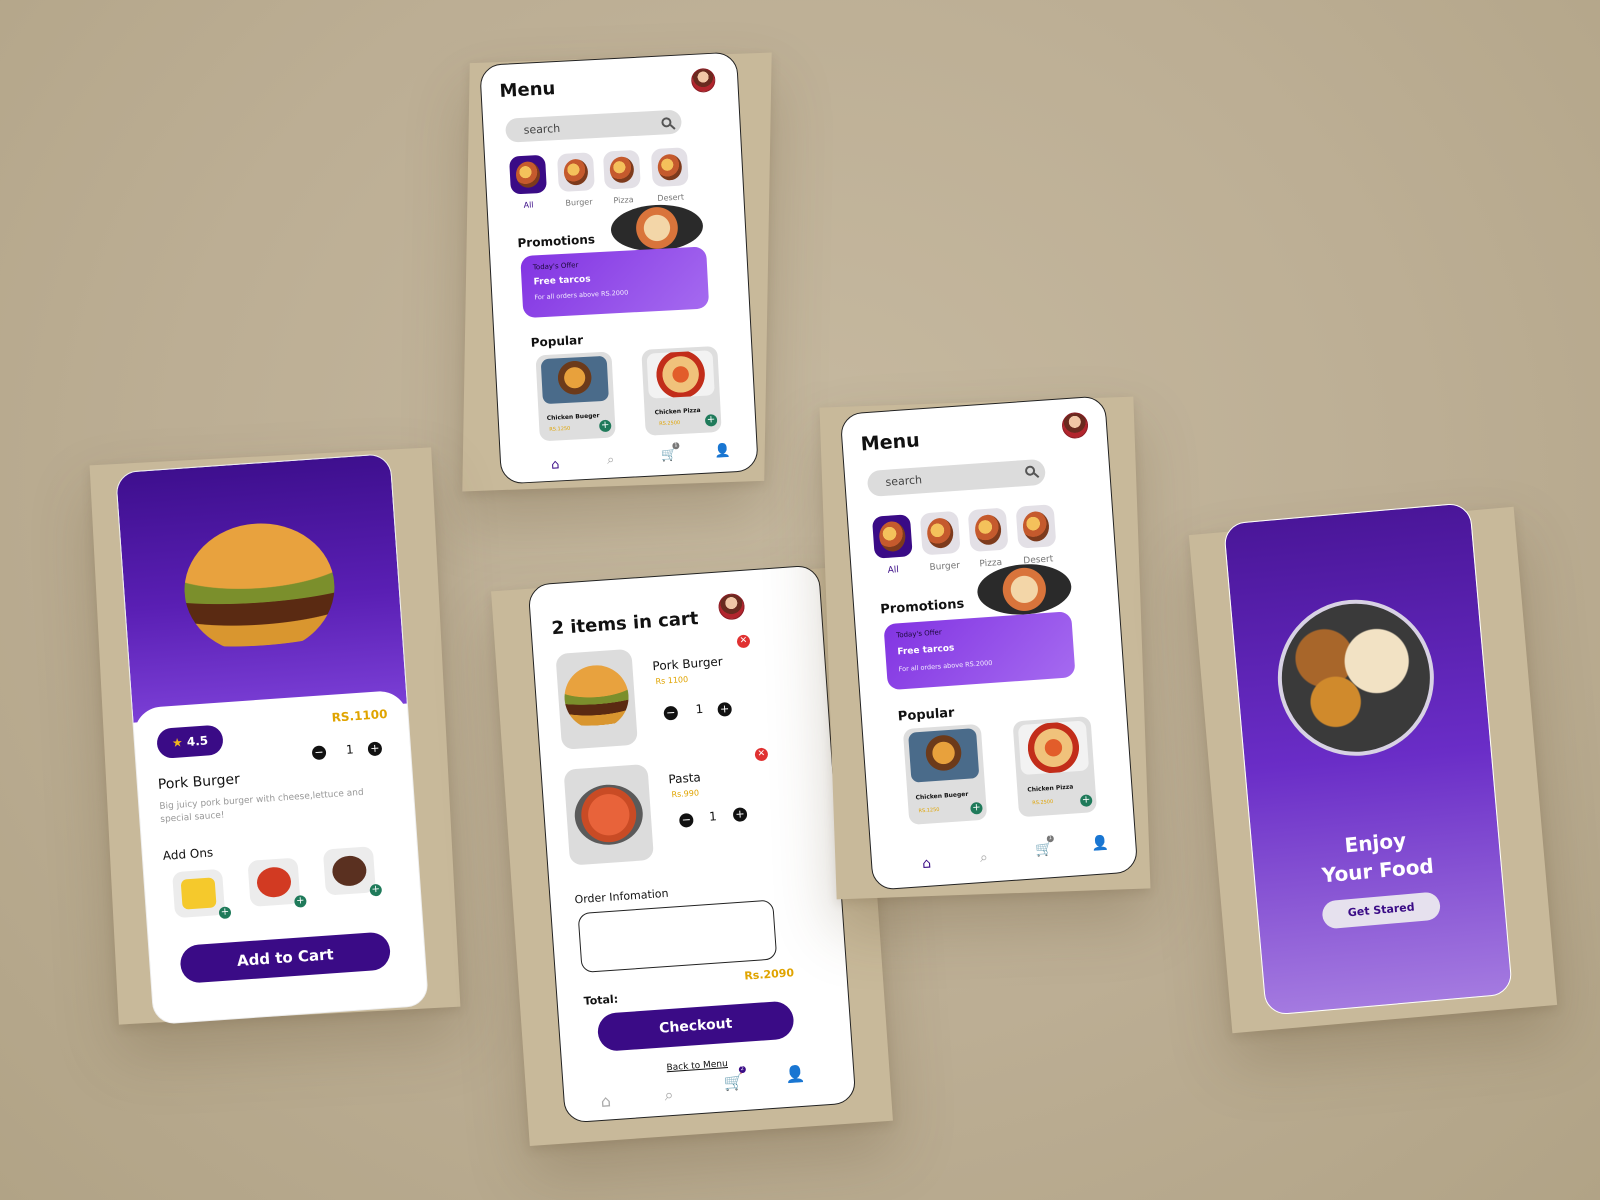 The image size is (1600, 1200). I want to click on burger-icon, so click(576, 172).